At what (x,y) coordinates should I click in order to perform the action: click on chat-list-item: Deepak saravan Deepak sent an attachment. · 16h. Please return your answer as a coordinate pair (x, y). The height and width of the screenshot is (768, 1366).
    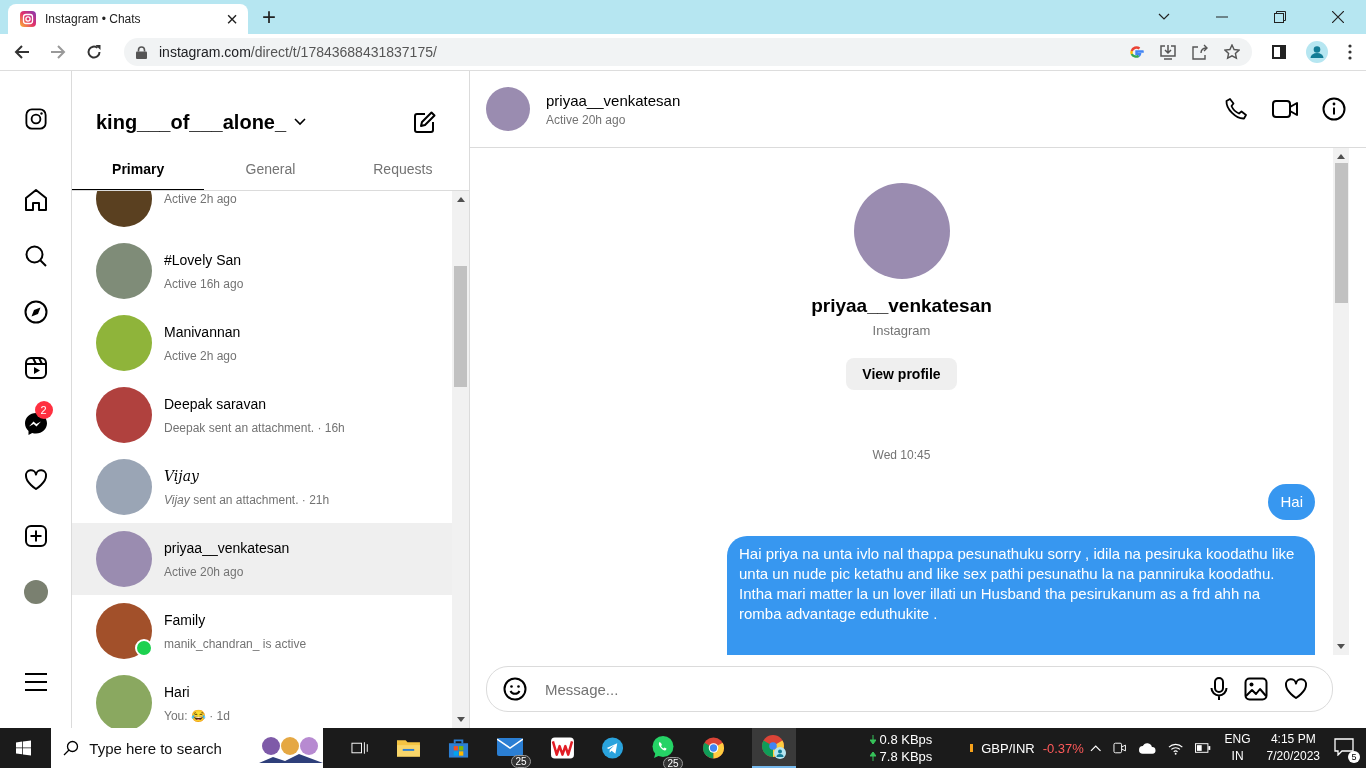
    Looking at the image, I should click on (262, 415).